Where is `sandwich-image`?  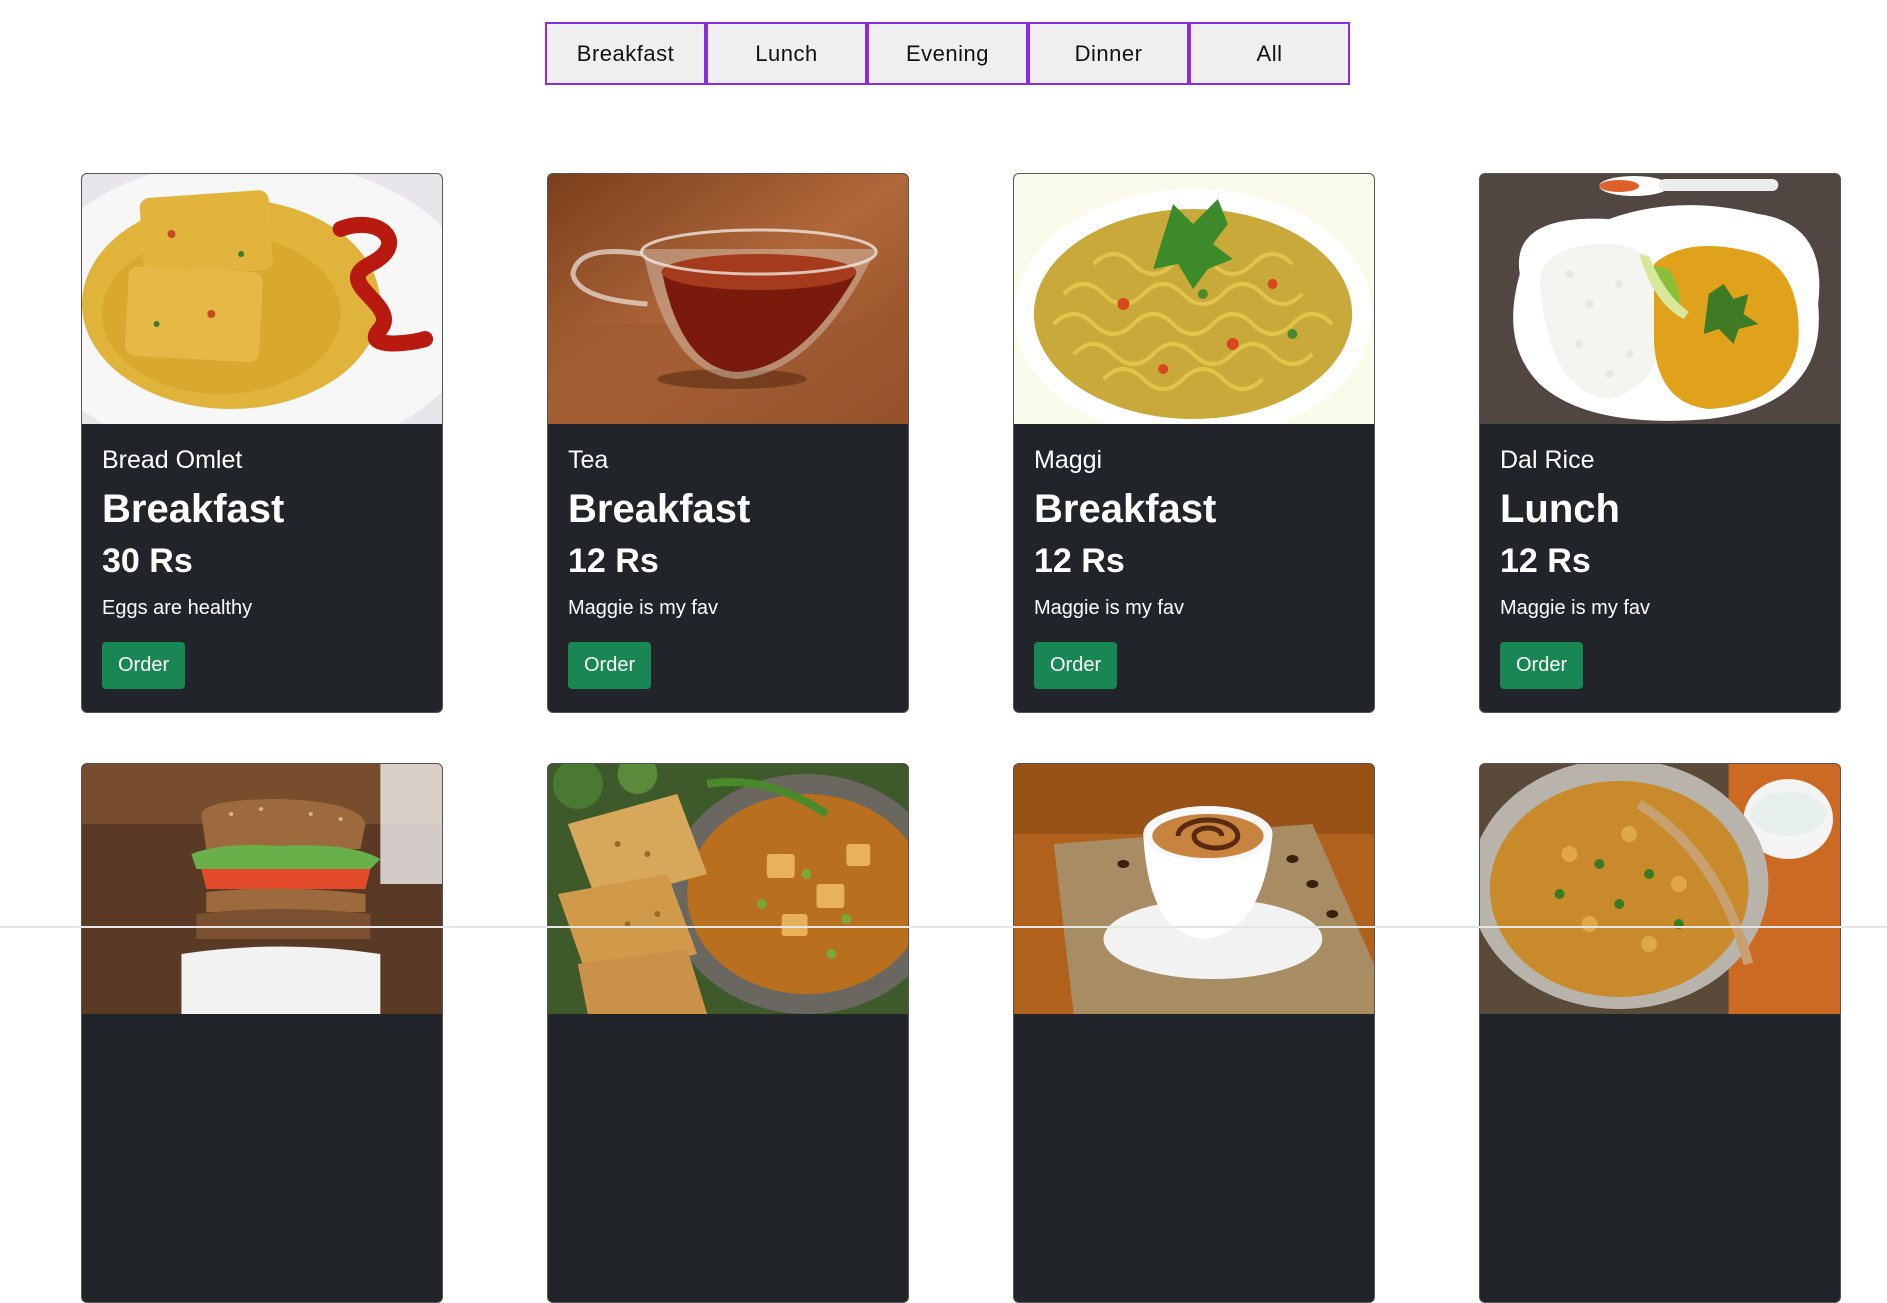 sandwich-image is located at coordinates (262, 889).